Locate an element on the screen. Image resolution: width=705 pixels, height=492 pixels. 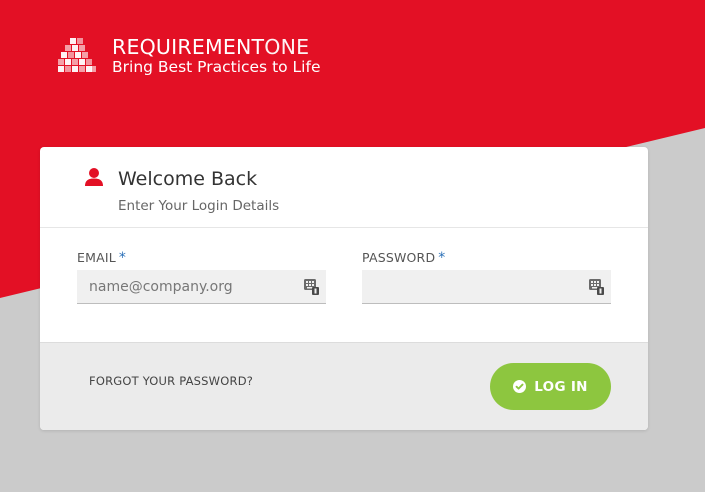
password-input-wrapper is located at coordinates (486, 287).